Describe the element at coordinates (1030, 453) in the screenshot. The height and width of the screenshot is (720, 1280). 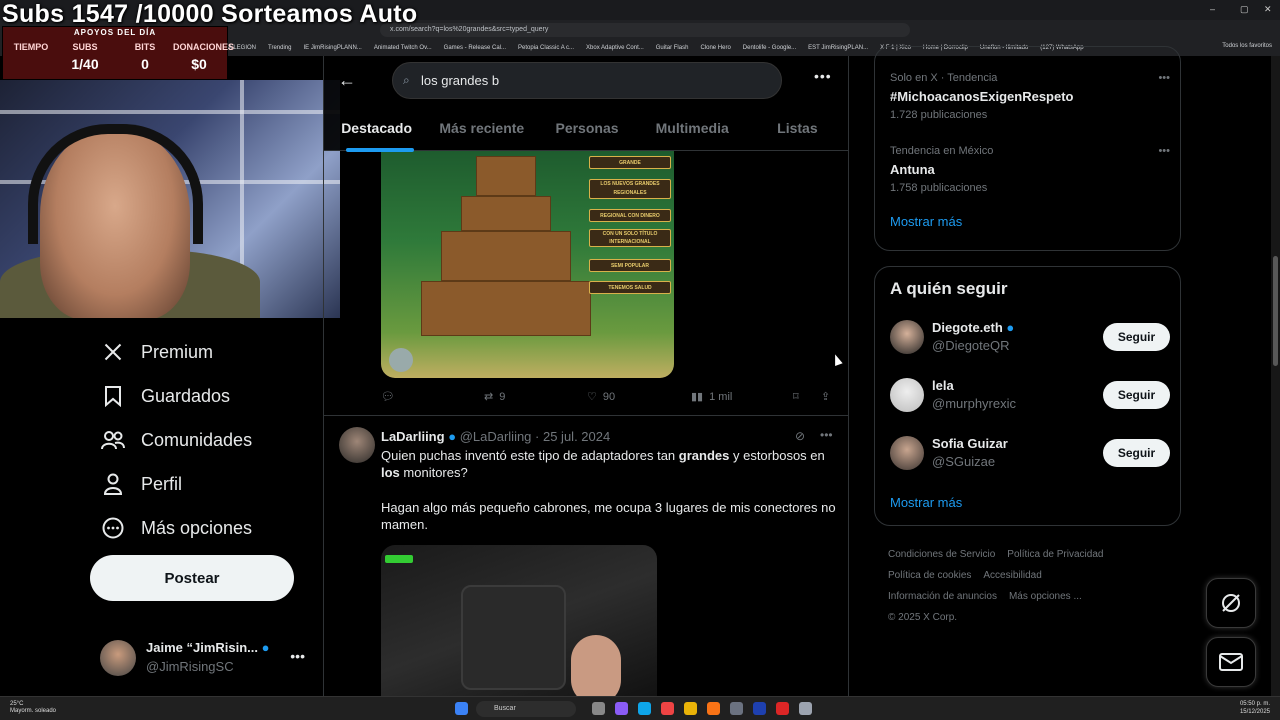
I see `follow-suggestion: Sofia Guizar @SGuizae Seguir` at that location.